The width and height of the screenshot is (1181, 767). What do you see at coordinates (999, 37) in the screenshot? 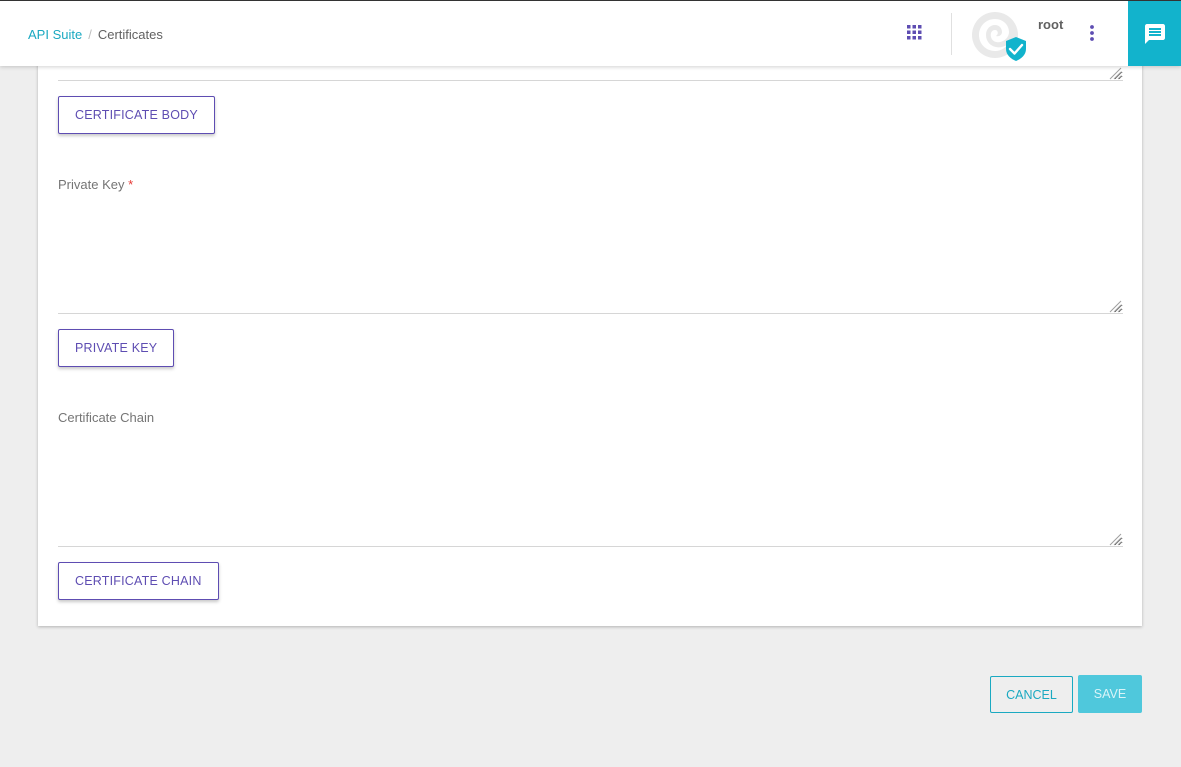
I see `avatar-logo-icon` at bounding box center [999, 37].